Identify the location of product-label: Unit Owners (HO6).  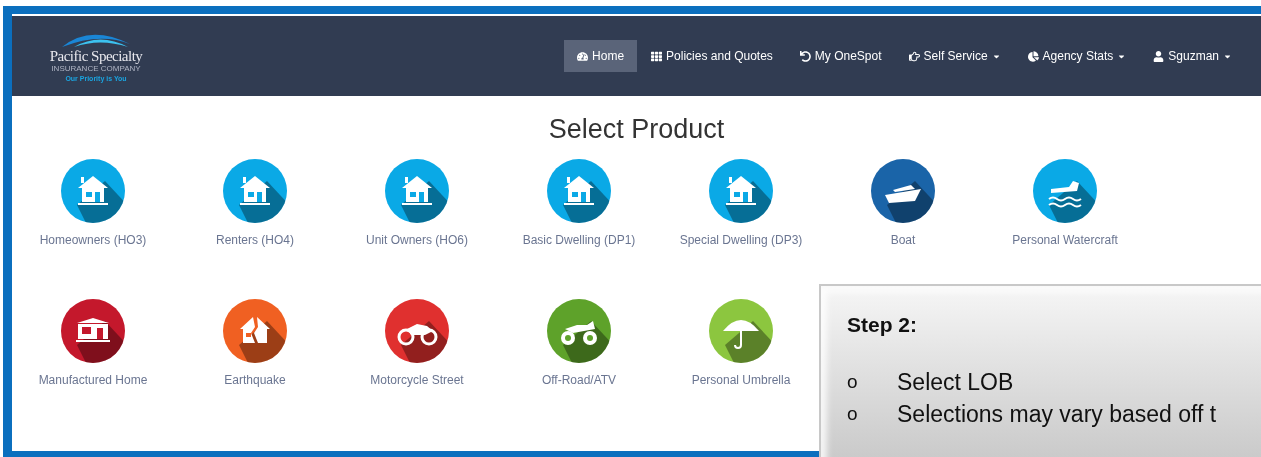
(417, 240).